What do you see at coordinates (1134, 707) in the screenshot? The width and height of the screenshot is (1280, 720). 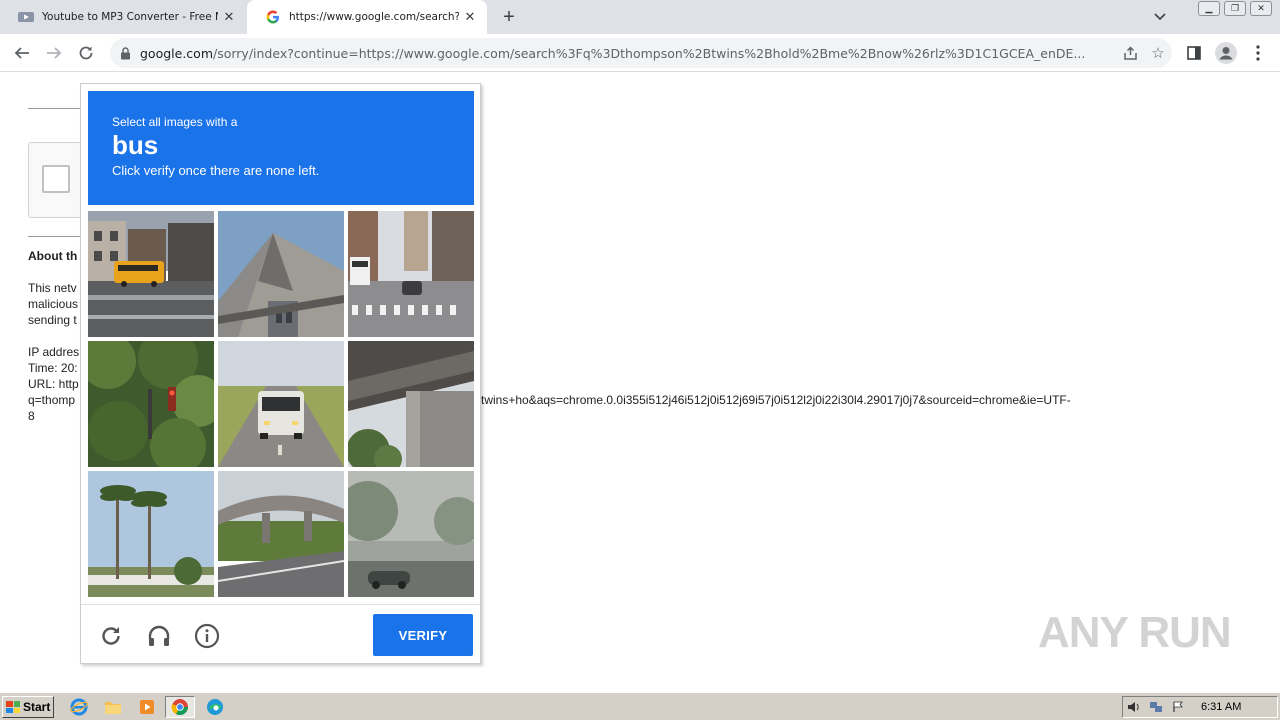 I see `volume-icon` at bounding box center [1134, 707].